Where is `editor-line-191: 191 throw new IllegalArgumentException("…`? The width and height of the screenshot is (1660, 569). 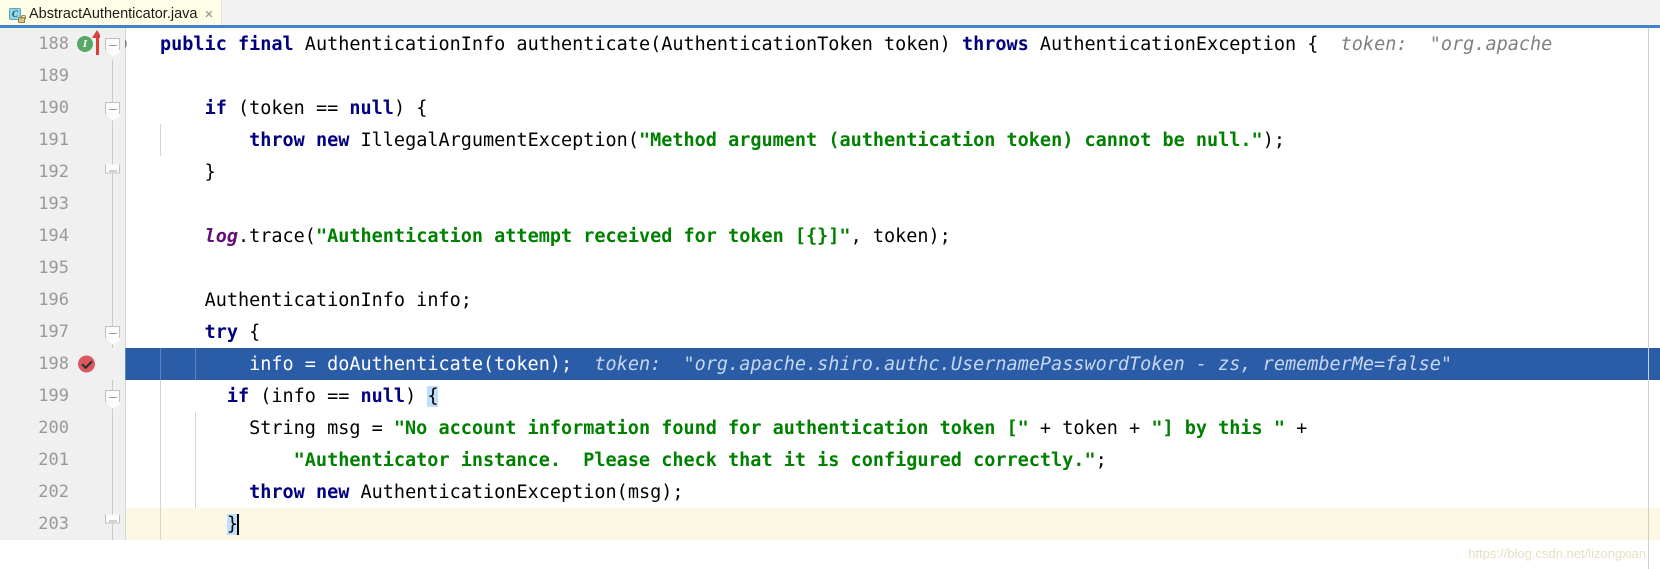
editor-line-191: 191 throw new IllegalArgumentException("… is located at coordinates (830, 140).